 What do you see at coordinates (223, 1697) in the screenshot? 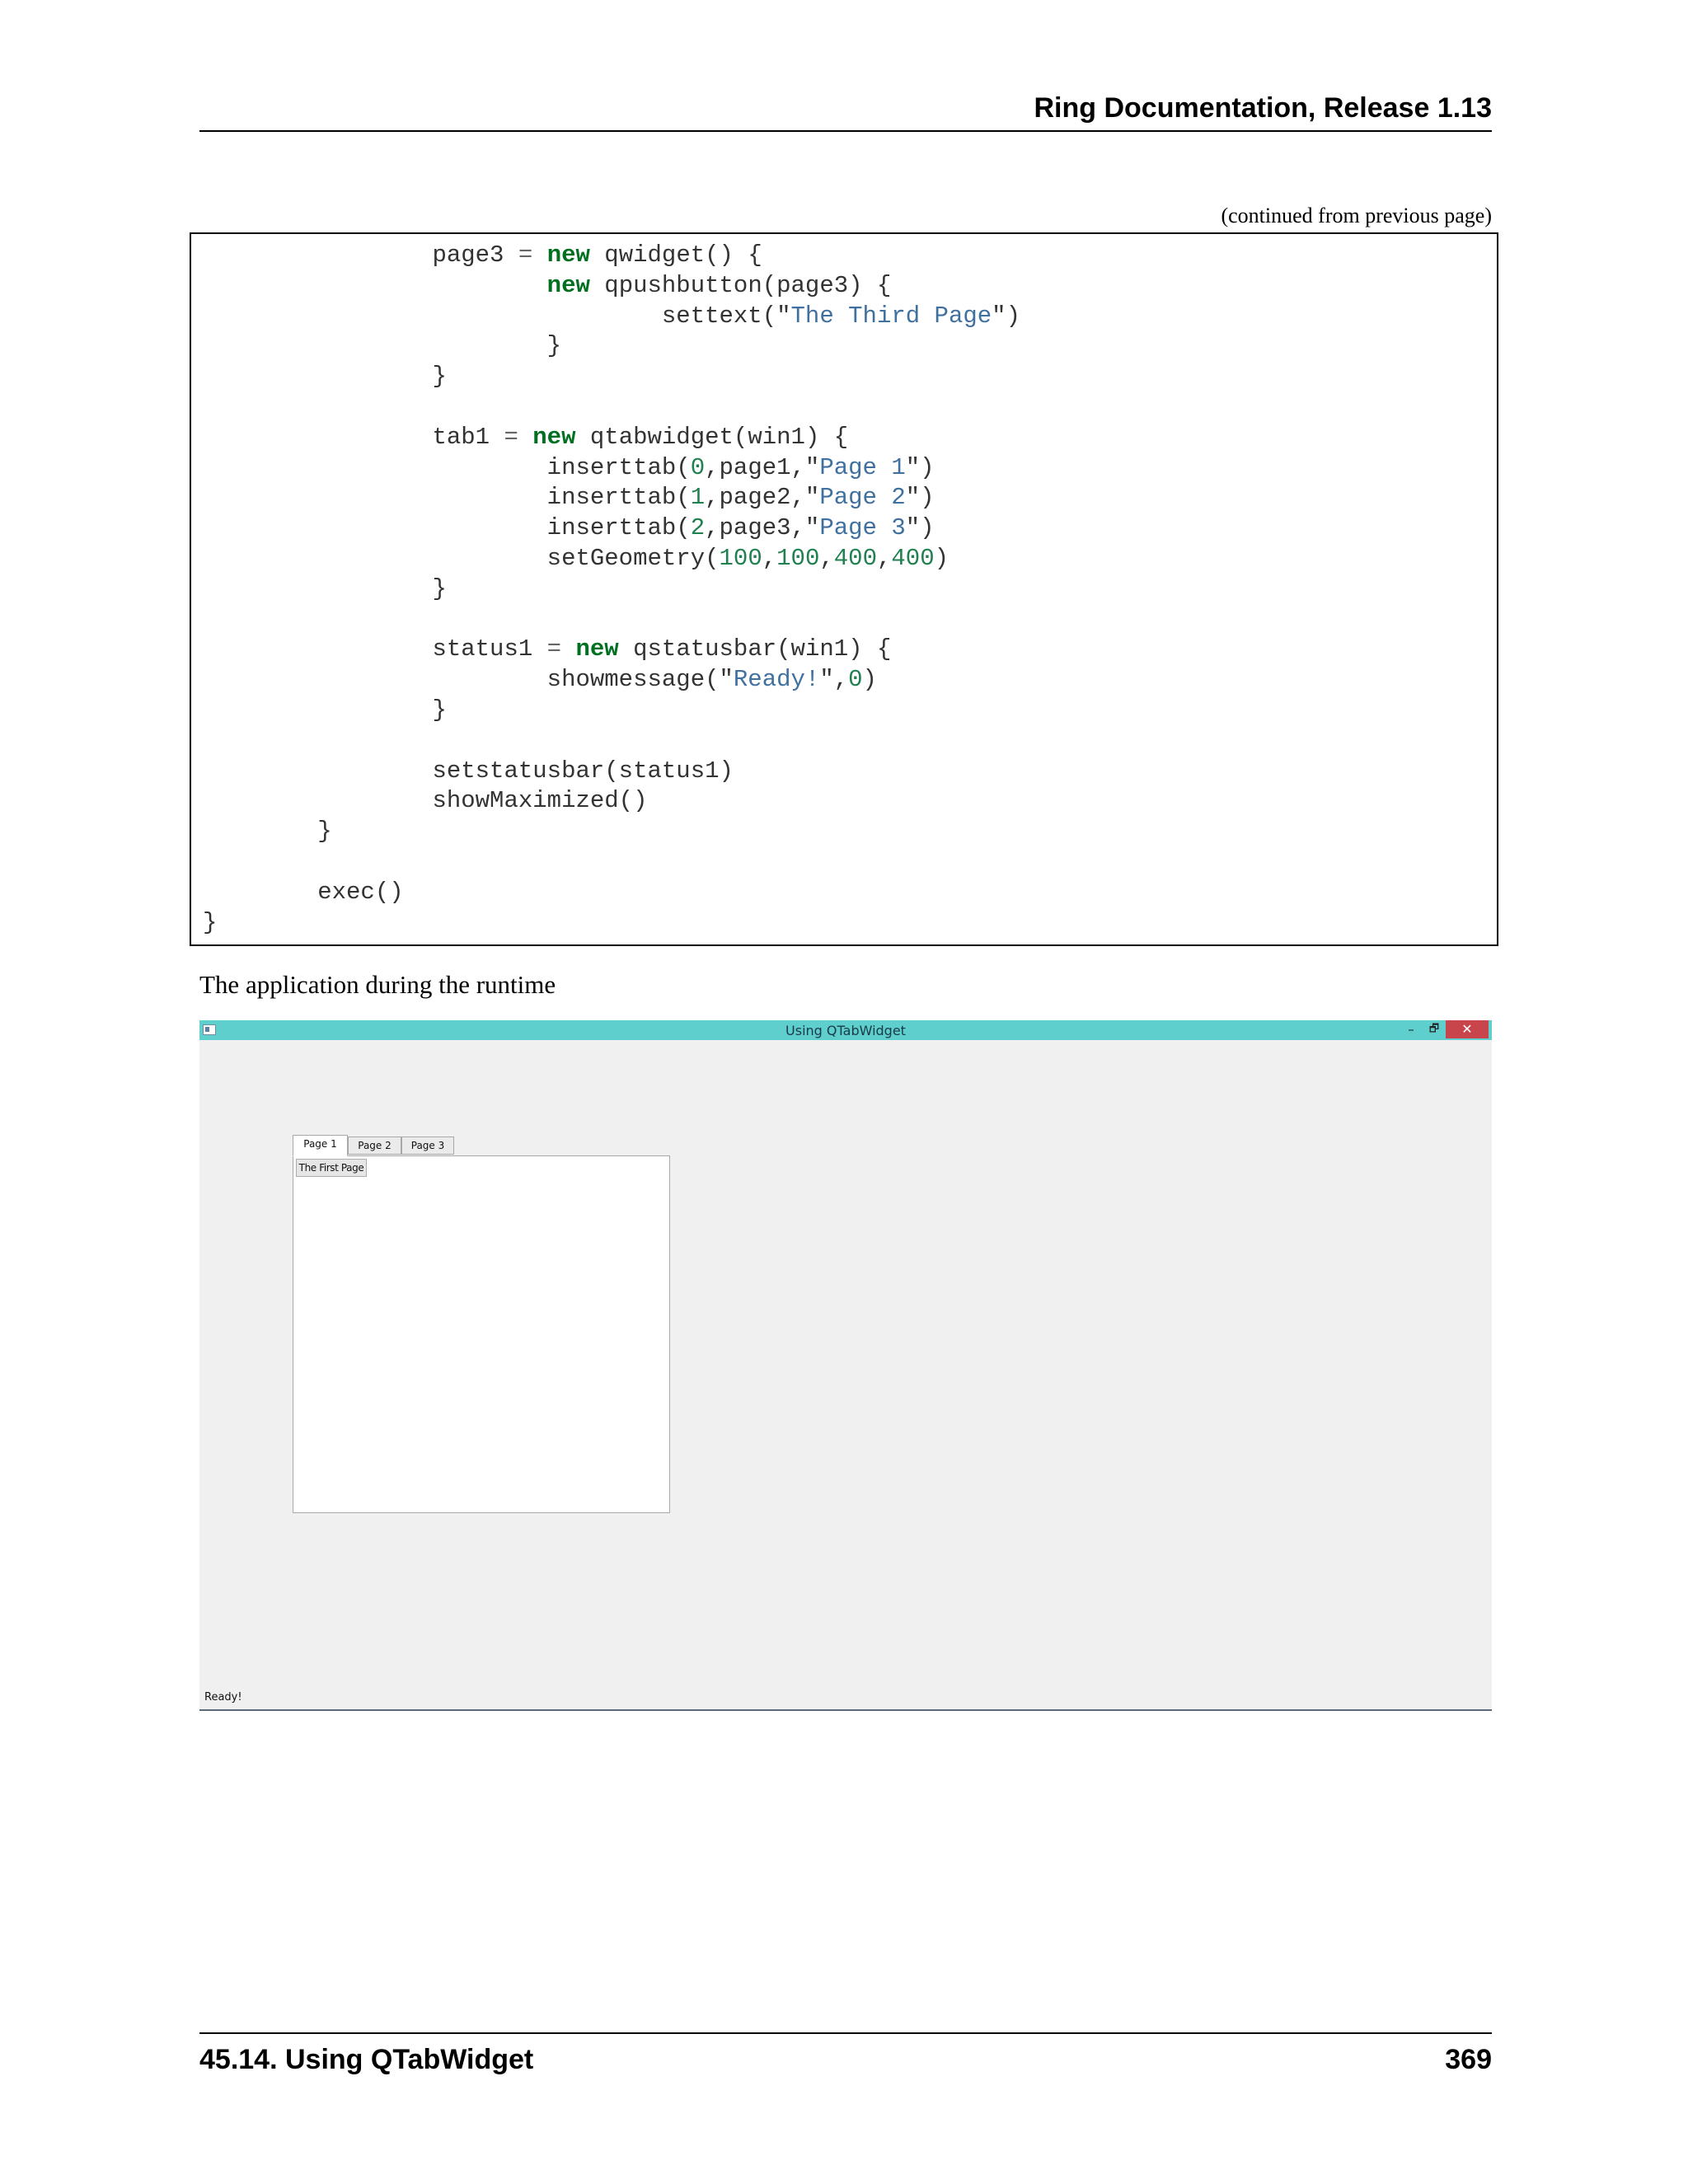
I see `status-bar-message: Ready!` at bounding box center [223, 1697].